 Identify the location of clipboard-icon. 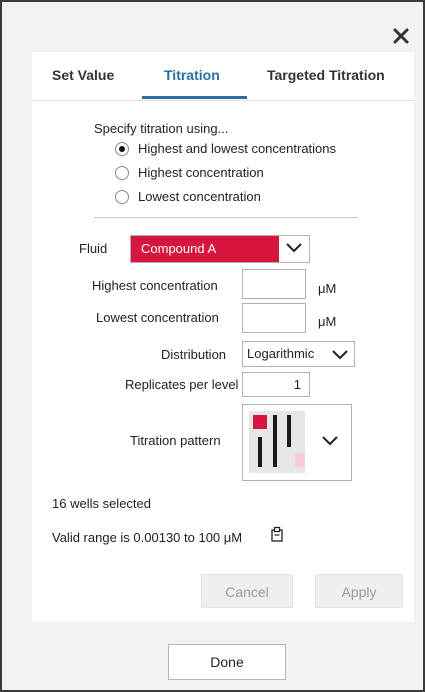
(277, 534).